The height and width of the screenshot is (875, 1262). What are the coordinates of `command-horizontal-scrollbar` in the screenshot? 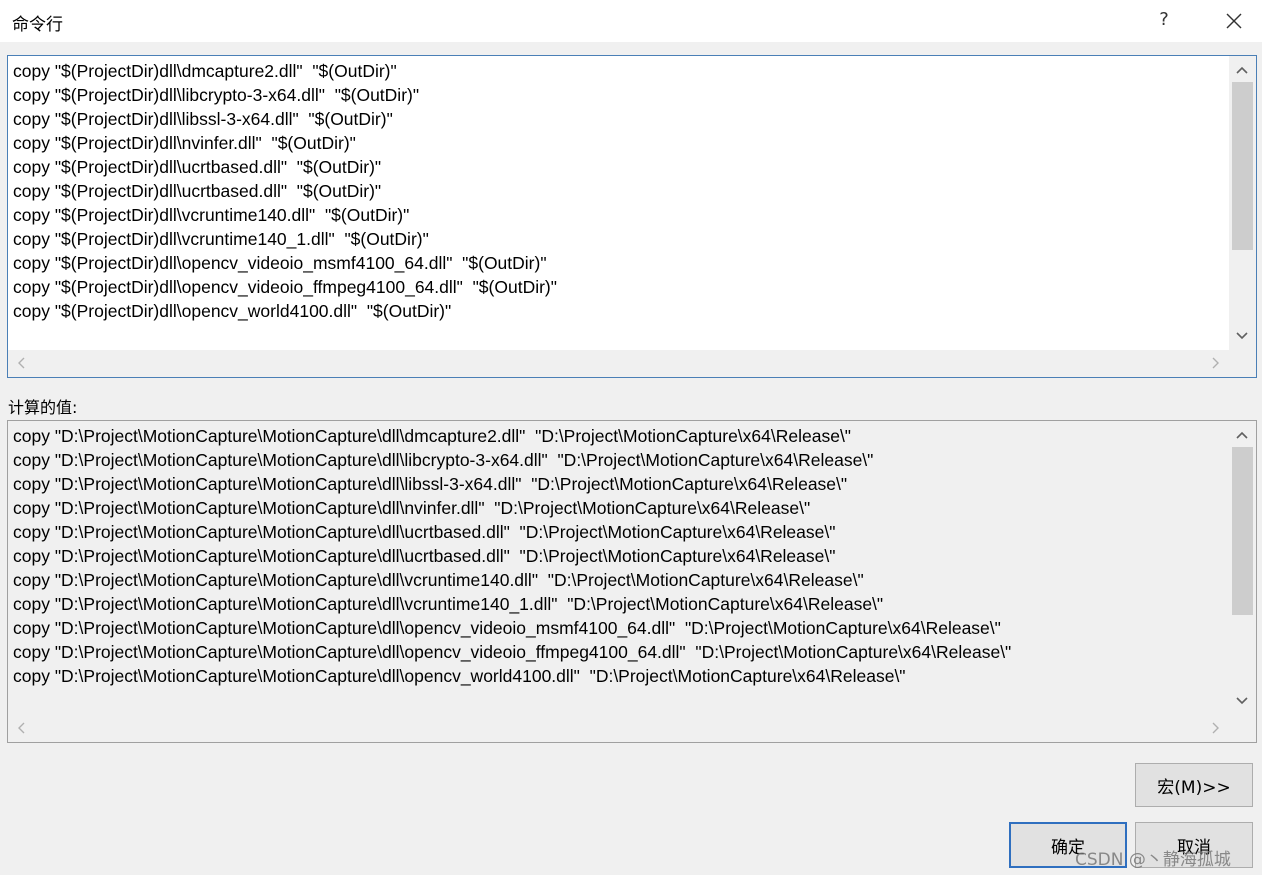 It's located at (618, 363).